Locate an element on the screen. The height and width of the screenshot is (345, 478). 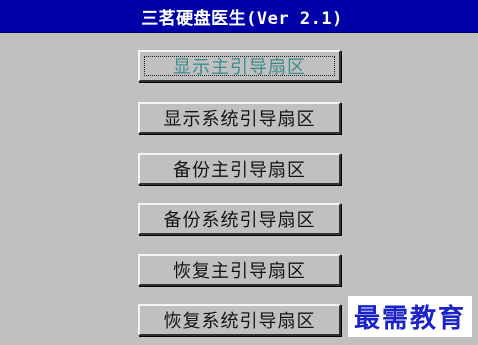
restore-boot-sector-label: 恢复系统引导扇区 is located at coordinates (239, 321).